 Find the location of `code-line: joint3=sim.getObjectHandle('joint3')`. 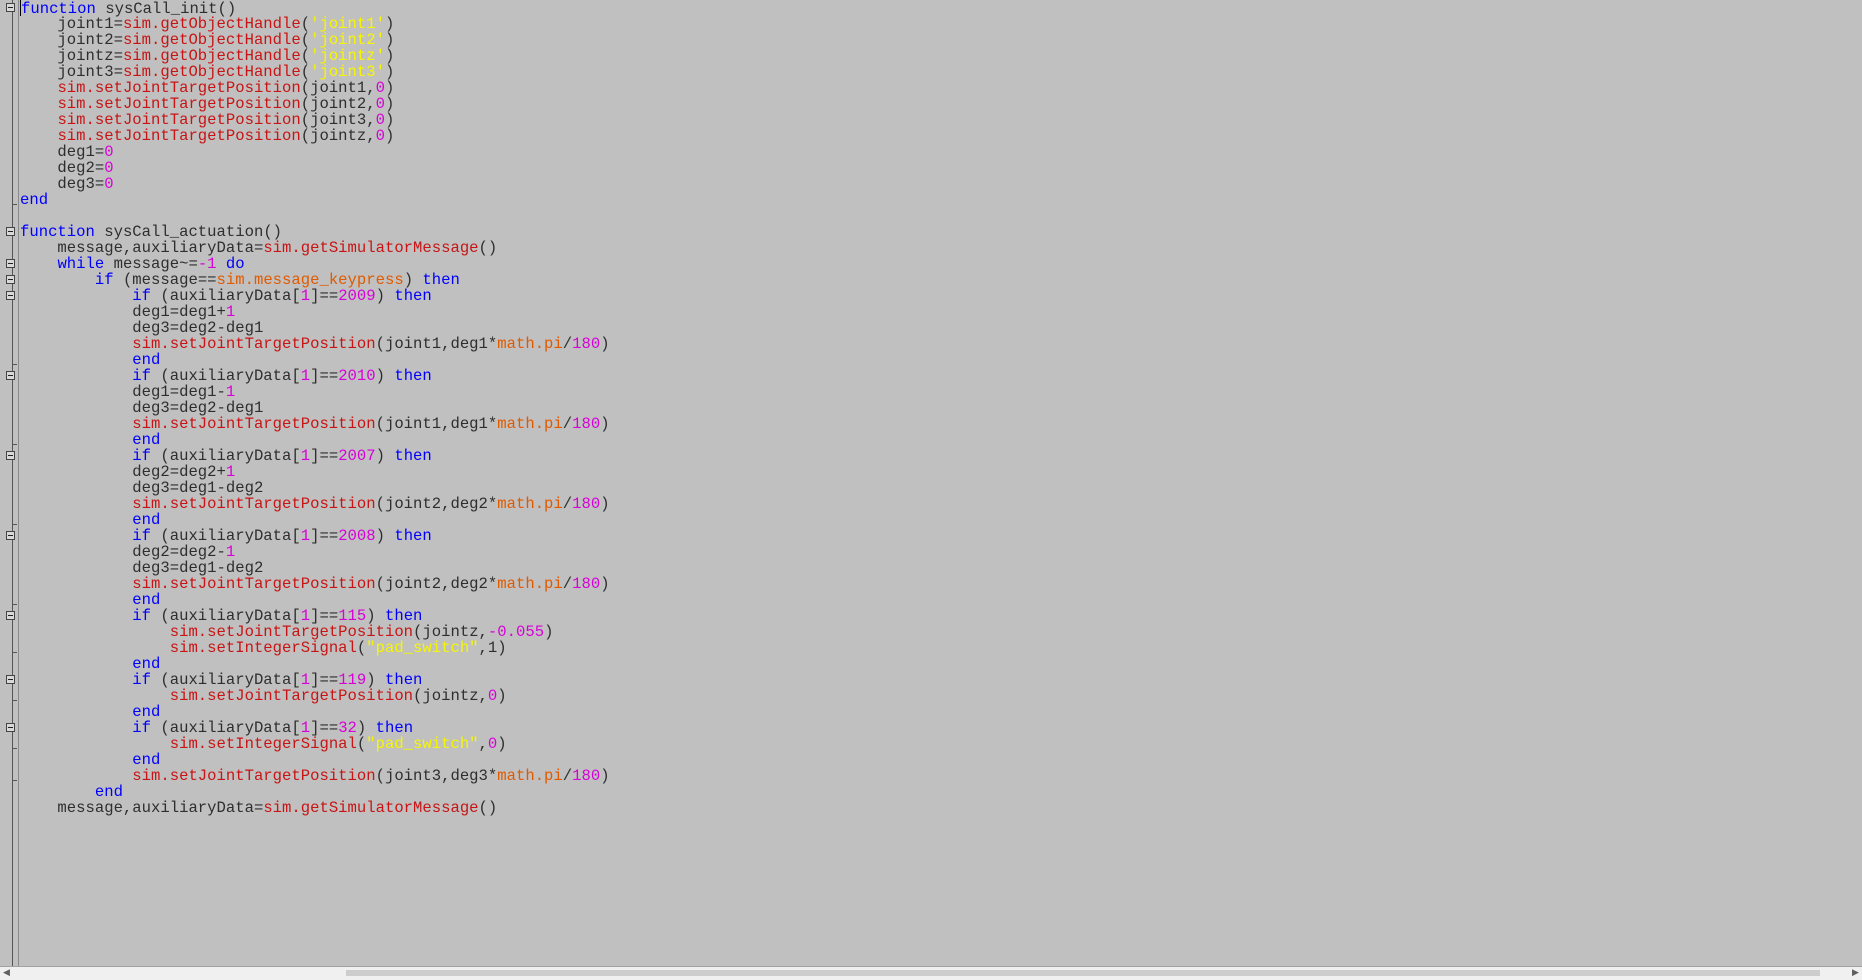

code-line: joint3=sim.getObjectHandle('joint3') is located at coordinates (315, 72).